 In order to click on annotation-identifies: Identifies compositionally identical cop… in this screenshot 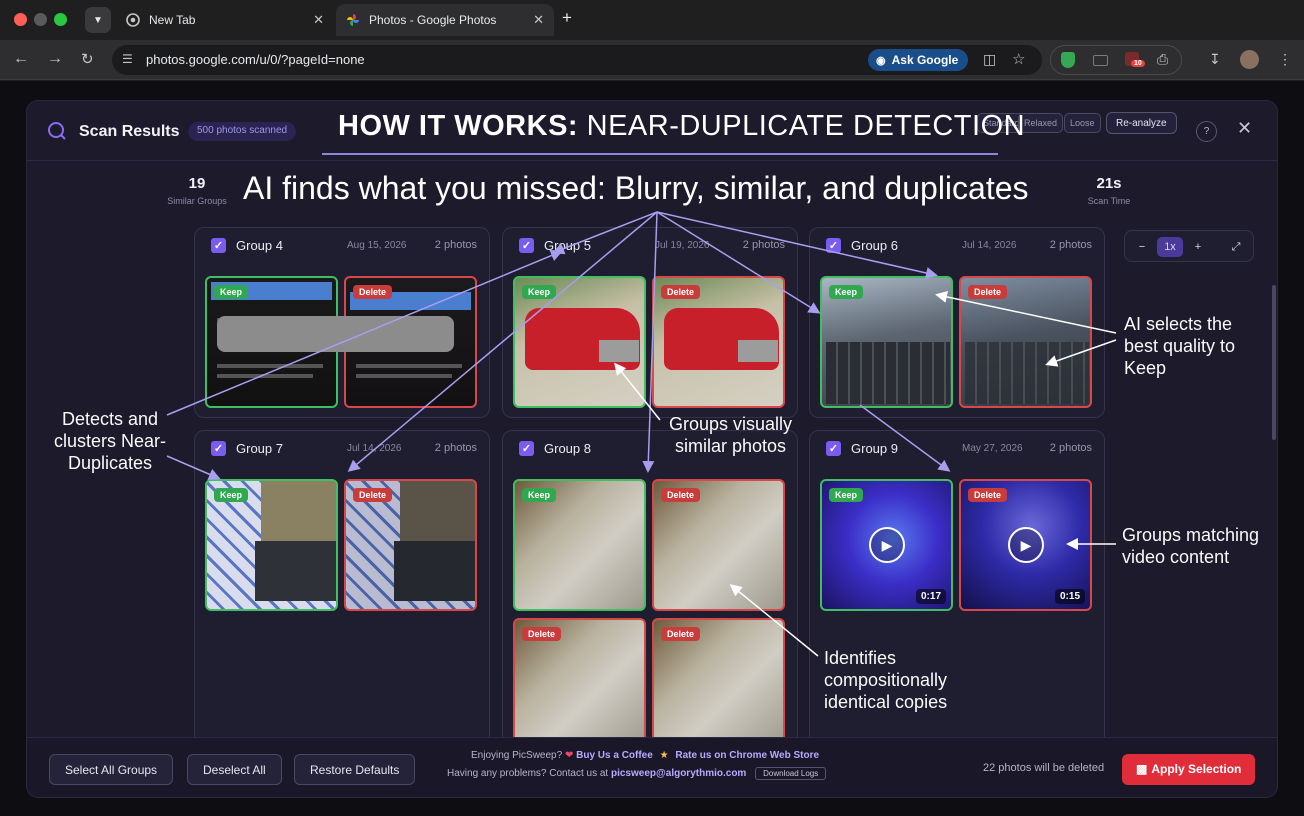, I will do `click(886, 680)`.